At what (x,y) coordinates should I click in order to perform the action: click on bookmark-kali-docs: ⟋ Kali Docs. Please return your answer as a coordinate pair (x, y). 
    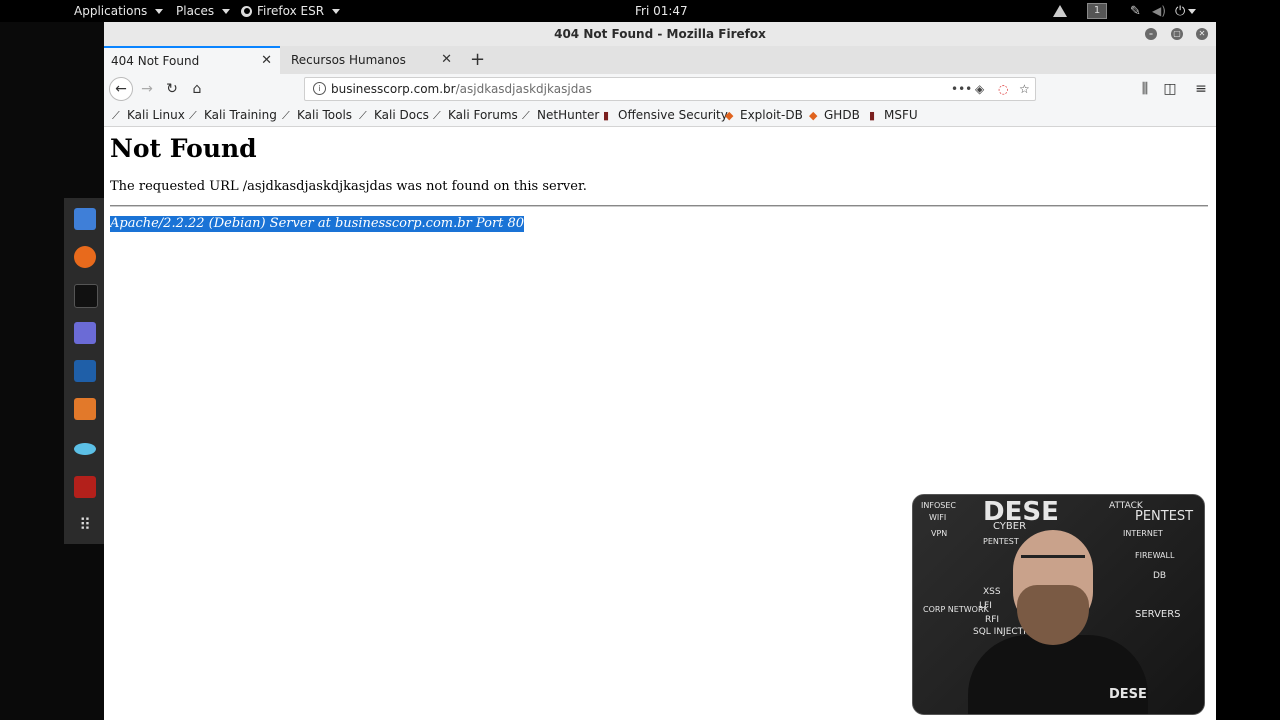
    Looking at the image, I should click on (394, 115).